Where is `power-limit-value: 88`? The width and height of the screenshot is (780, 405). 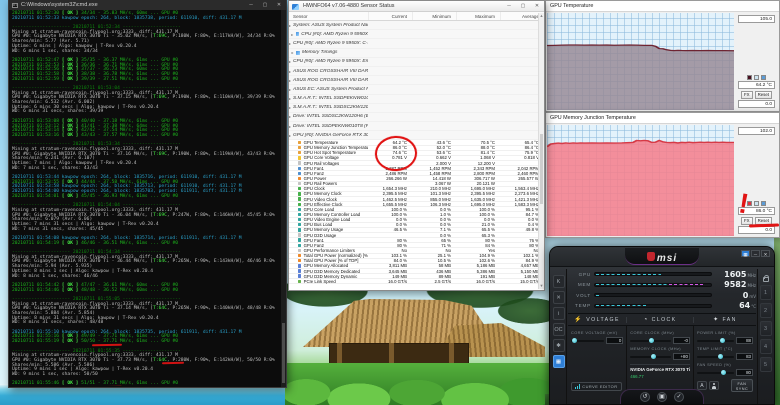 power-limit-value: 88 is located at coordinates (744, 340).